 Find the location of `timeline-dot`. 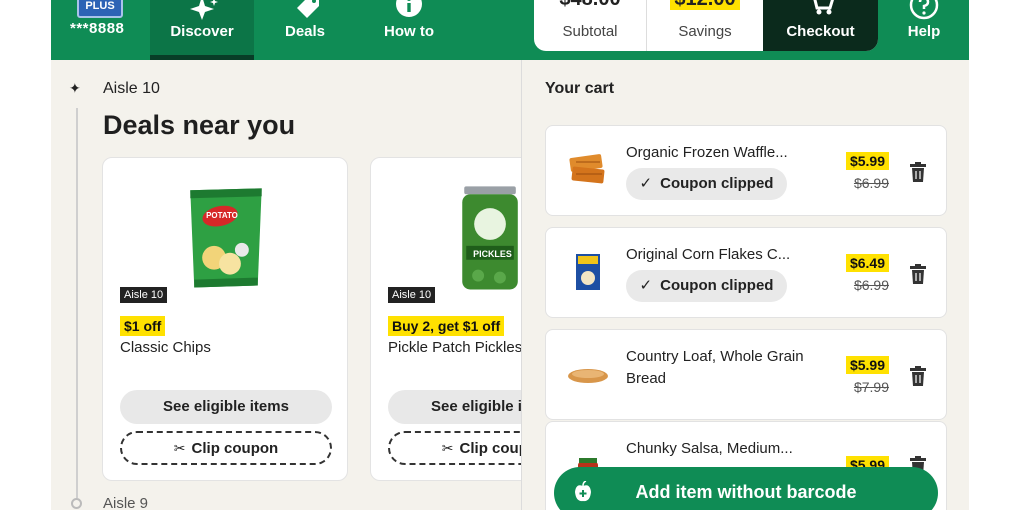

timeline-dot is located at coordinates (76, 503).